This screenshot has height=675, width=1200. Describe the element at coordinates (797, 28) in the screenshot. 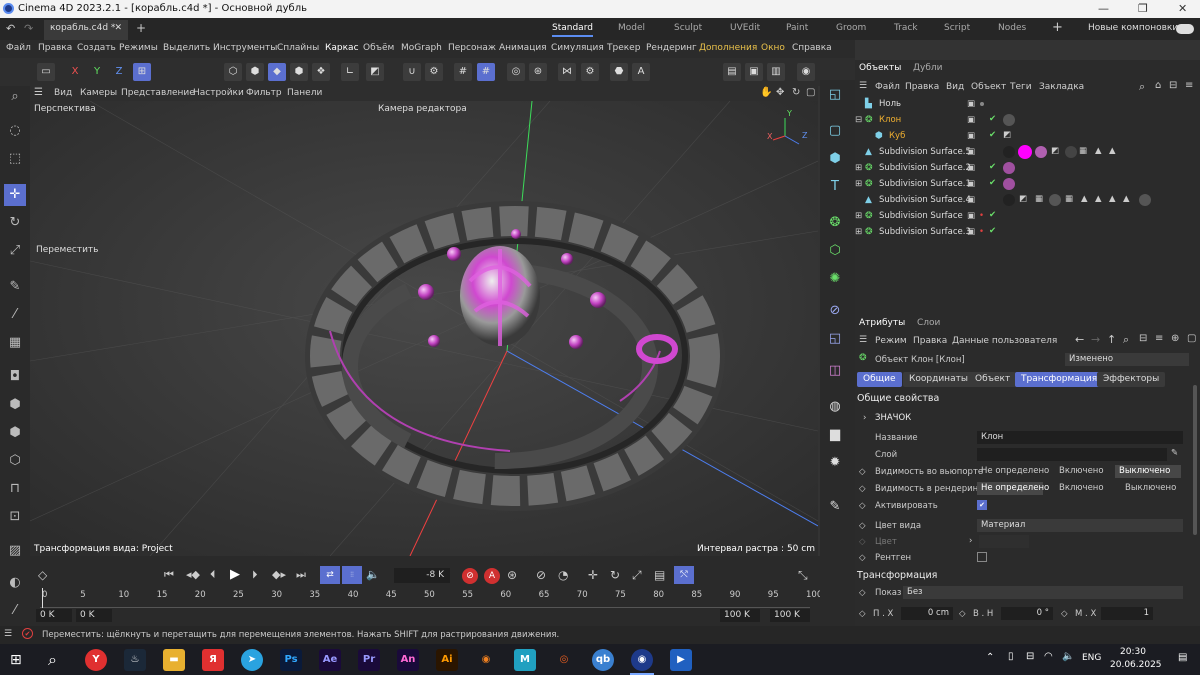

I see `layout-tab-paint: Paint` at that location.